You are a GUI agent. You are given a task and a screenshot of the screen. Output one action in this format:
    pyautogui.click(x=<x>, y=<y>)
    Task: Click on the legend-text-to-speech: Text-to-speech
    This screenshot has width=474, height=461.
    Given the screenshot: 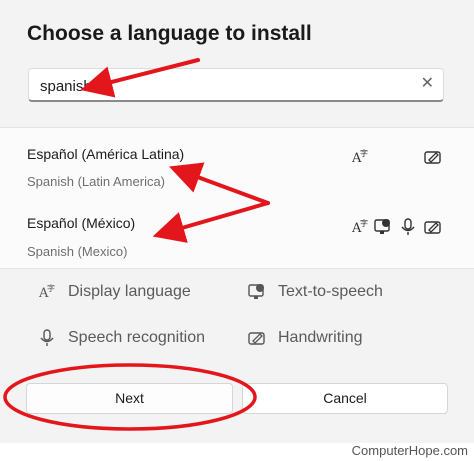 What is the action you would take?
    pyautogui.click(x=315, y=292)
    